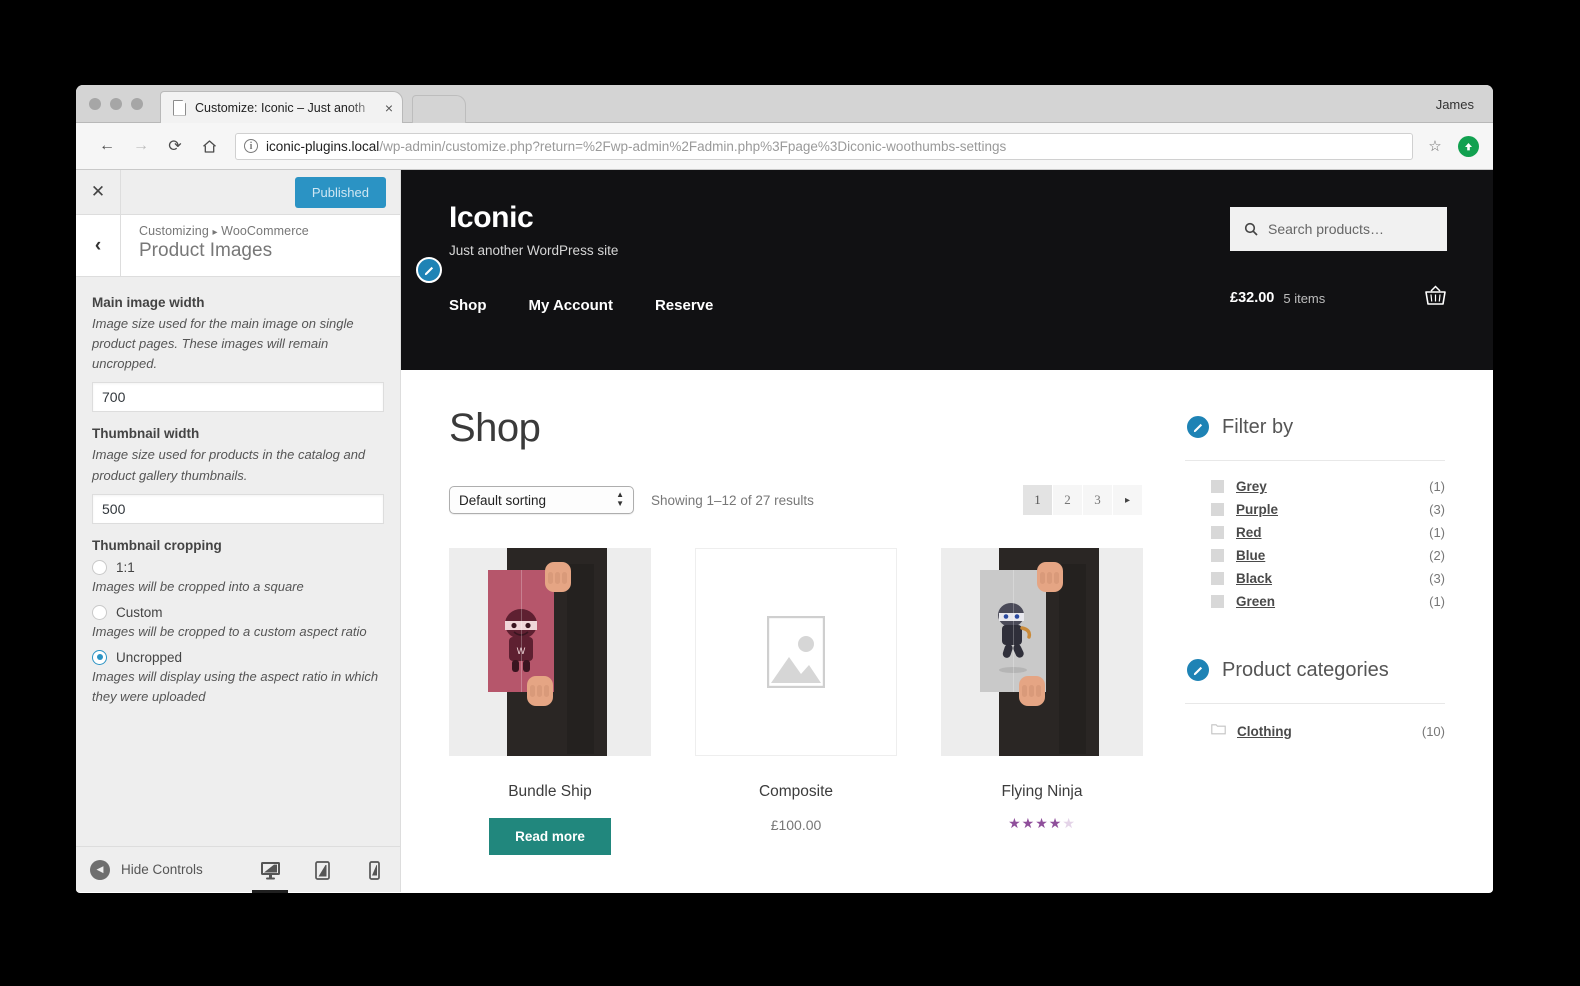 The width and height of the screenshot is (1580, 986). What do you see at coordinates (1251, 229) in the screenshot?
I see `search-icon` at bounding box center [1251, 229].